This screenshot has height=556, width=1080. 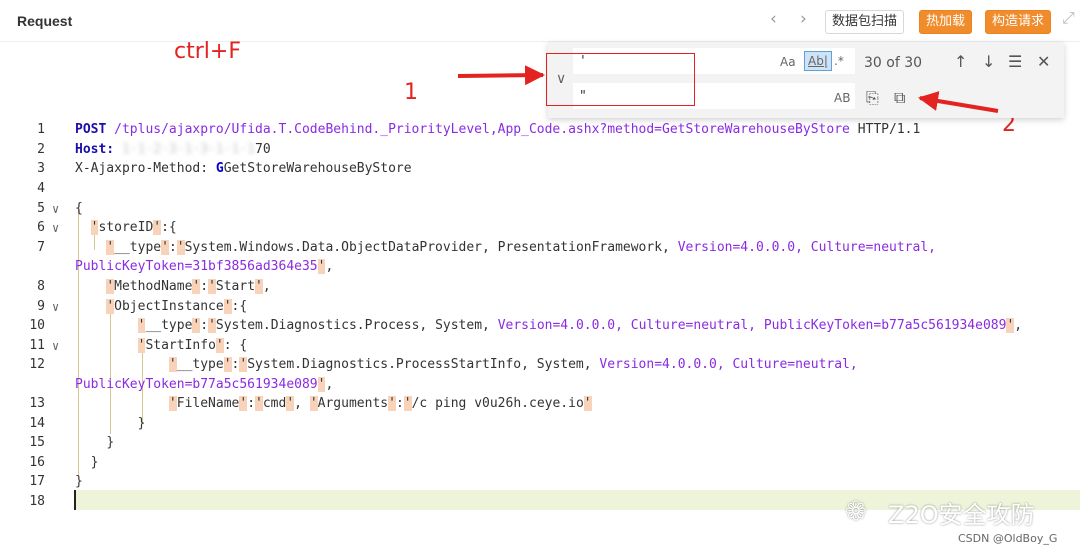 I want to click on code-line-6: 6 ∨ 'storeID':{, so click(x=540, y=228).